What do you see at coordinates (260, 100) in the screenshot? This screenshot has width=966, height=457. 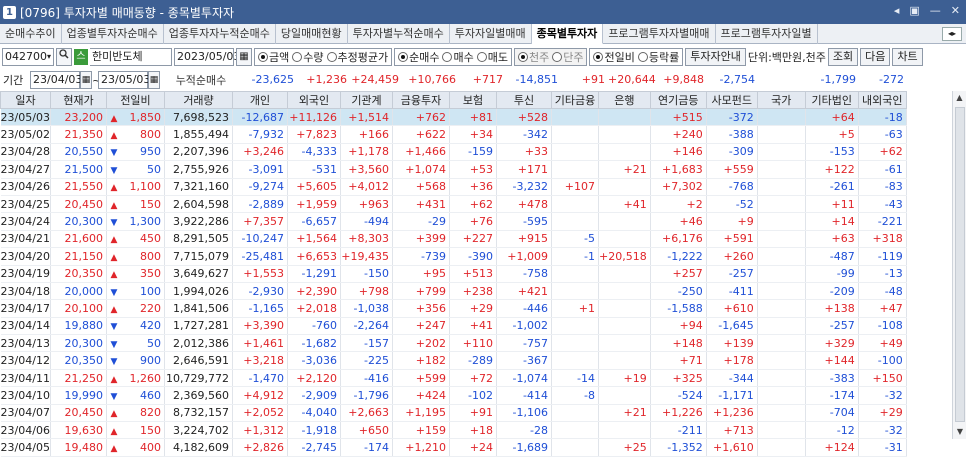 I see `column-header: 개인` at bounding box center [260, 100].